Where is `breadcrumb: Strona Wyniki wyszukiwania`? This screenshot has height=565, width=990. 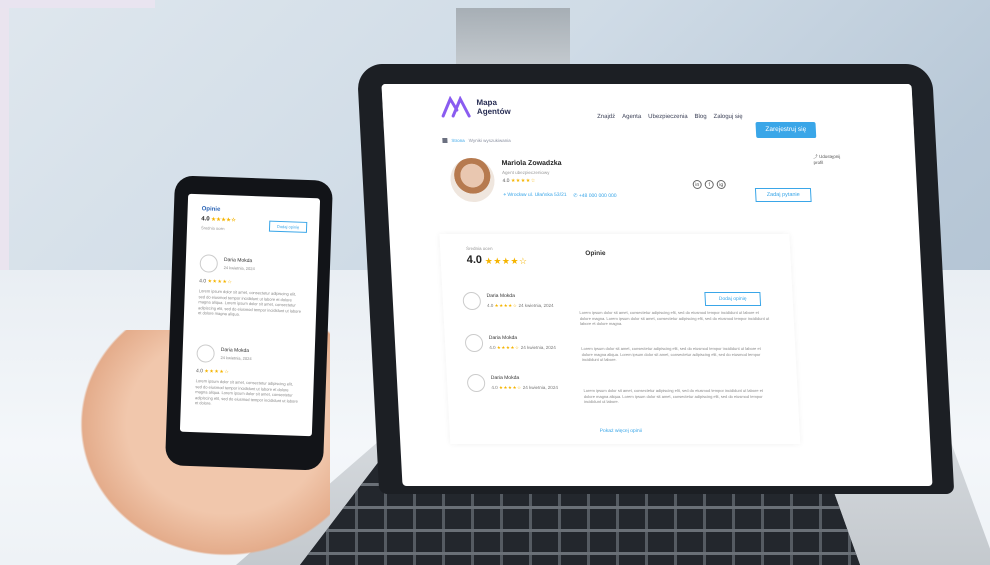
breadcrumb: Strona Wyniki wyszukiwania is located at coordinates (476, 140).